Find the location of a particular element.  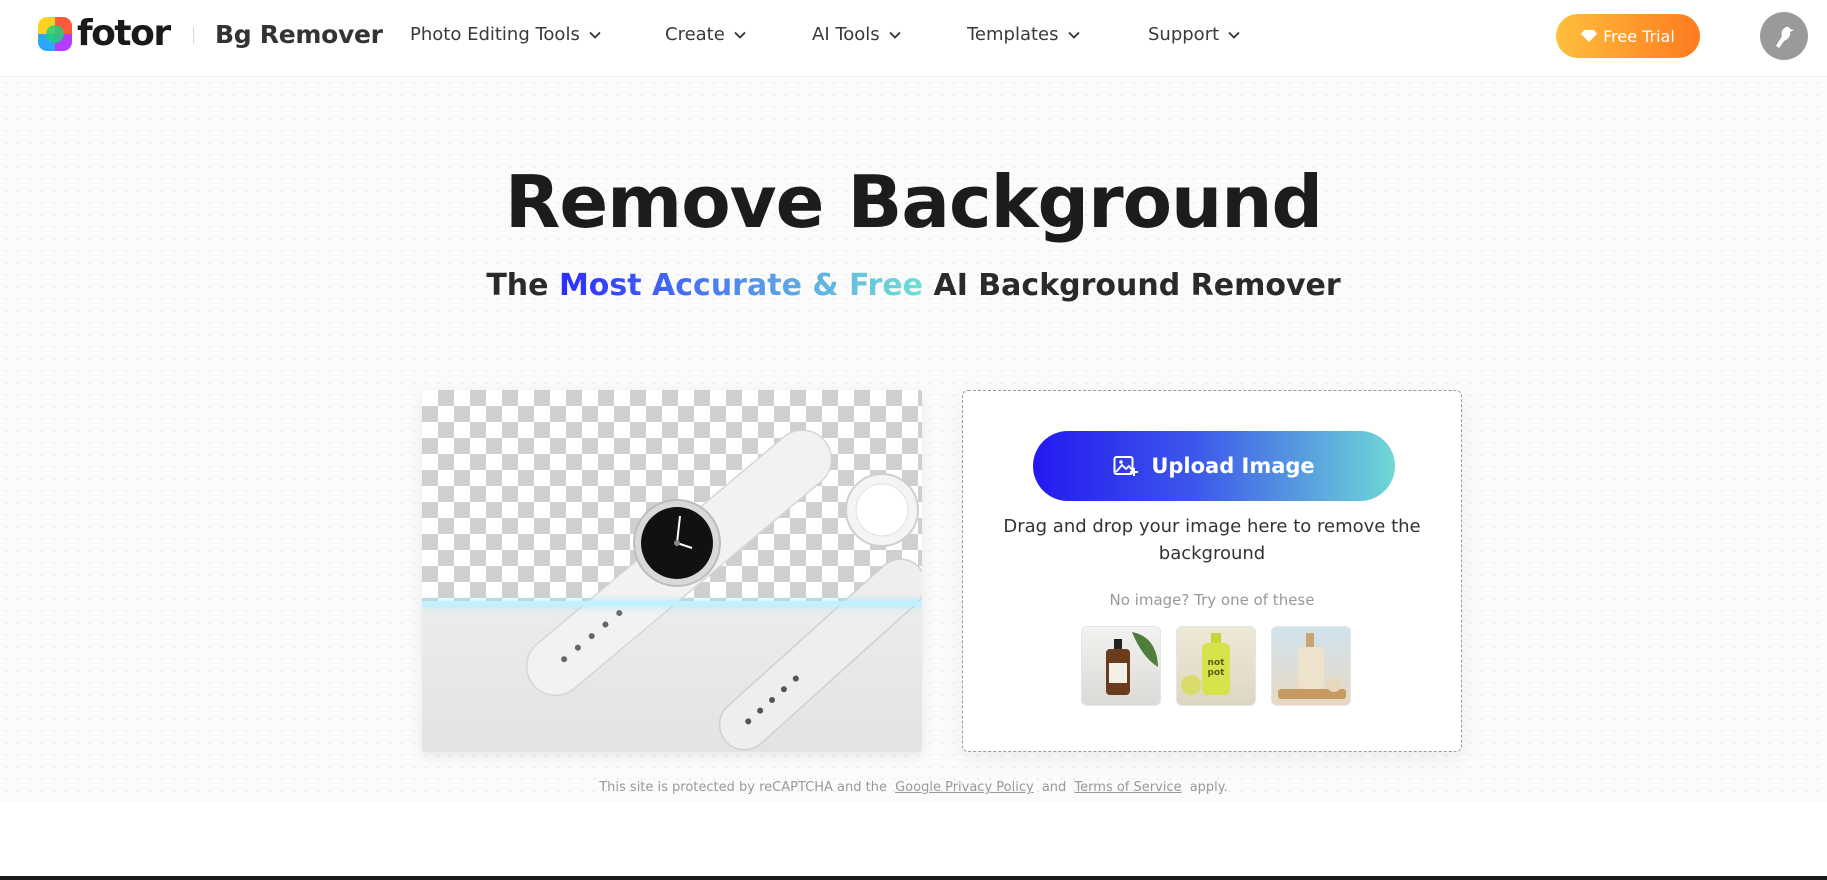

subtitle-suffix: AI Background Remover is located at coordinates (1132, 285).